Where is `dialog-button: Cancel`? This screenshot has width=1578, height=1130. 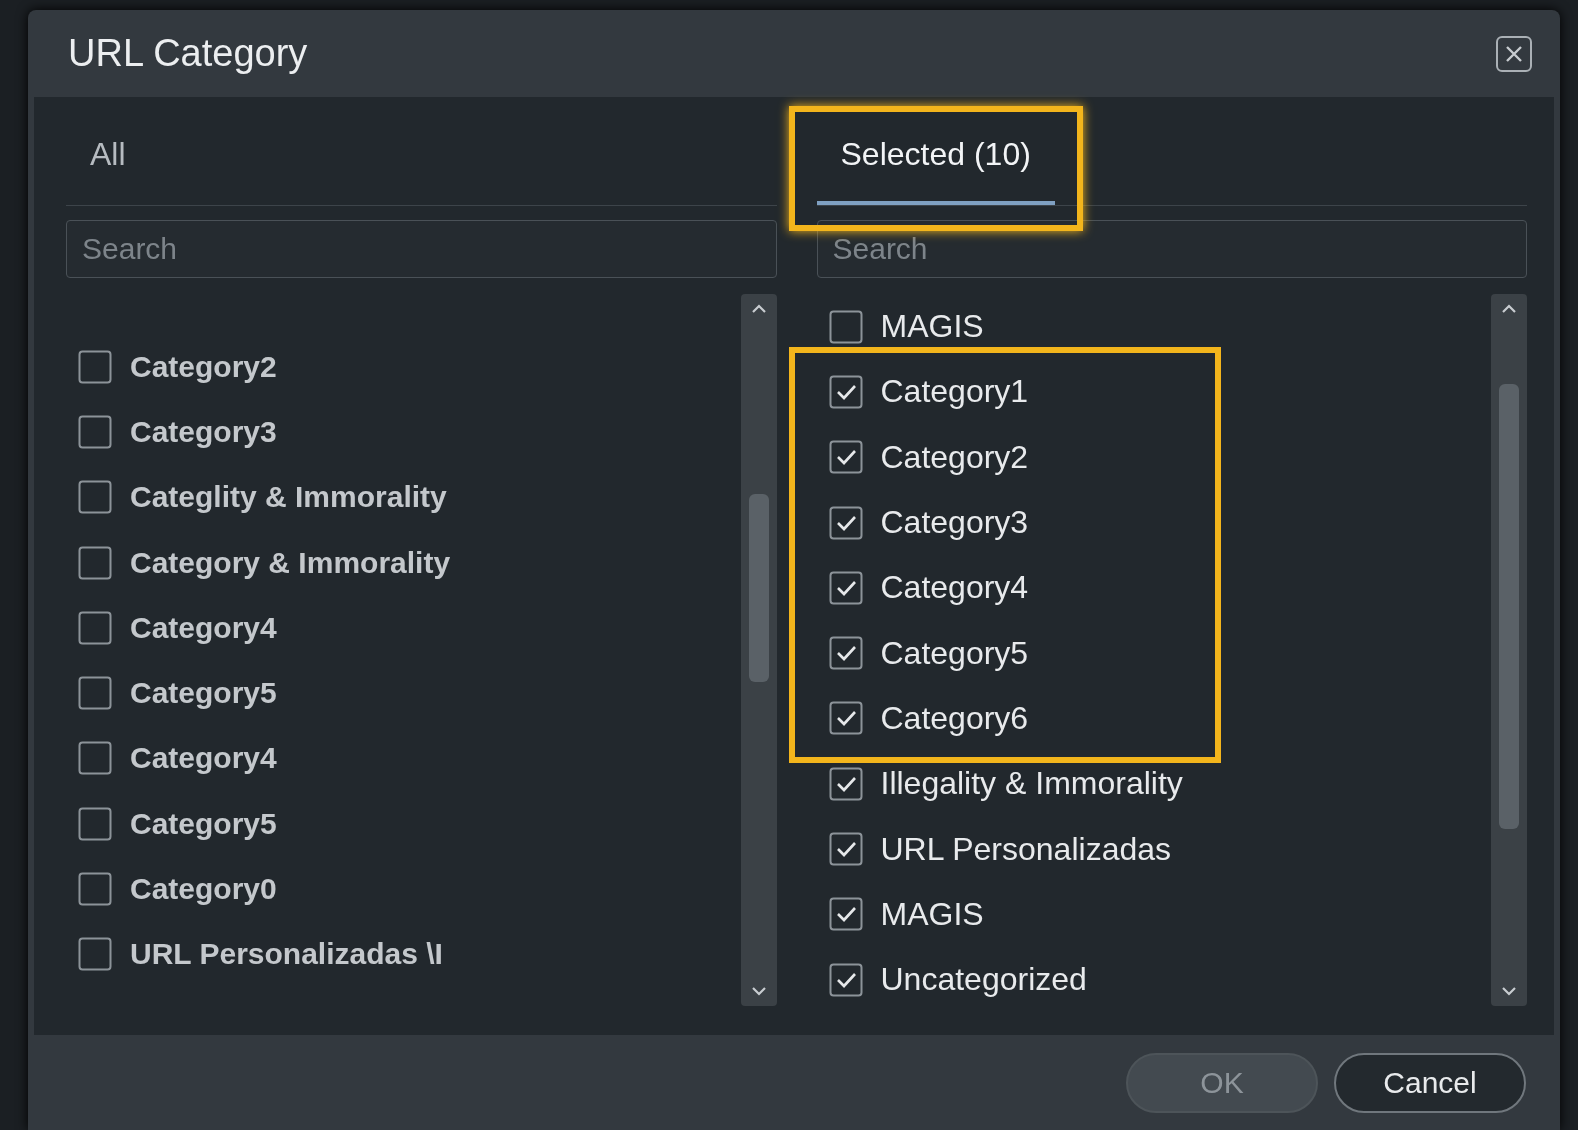 dialog-button: Cancel is located at coordinates (1430, 1082).